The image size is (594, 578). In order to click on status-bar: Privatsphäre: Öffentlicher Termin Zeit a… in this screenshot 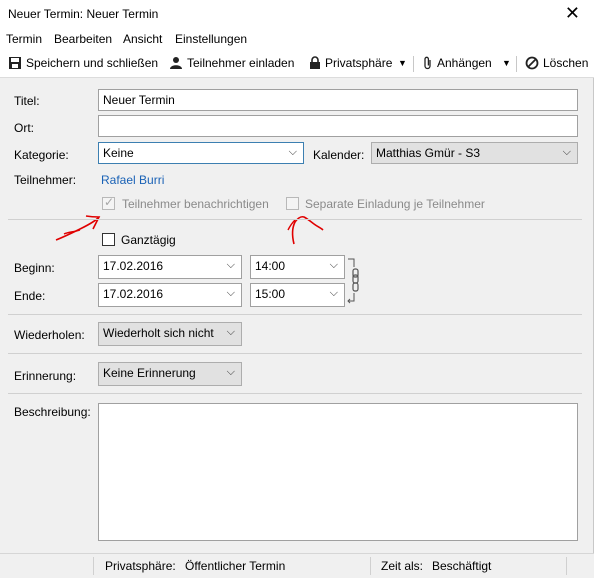, I will do `click(297, 565)`.